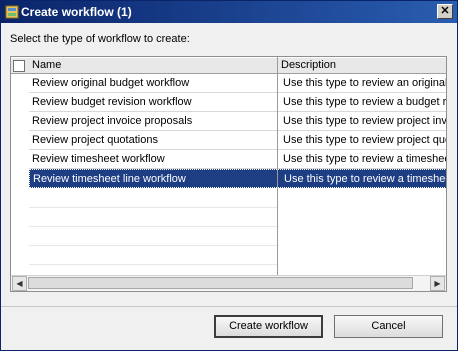 This screenshot has width=458, height=351. I want to click on row-name: Review timesheet line workflow, so click(109, 179).